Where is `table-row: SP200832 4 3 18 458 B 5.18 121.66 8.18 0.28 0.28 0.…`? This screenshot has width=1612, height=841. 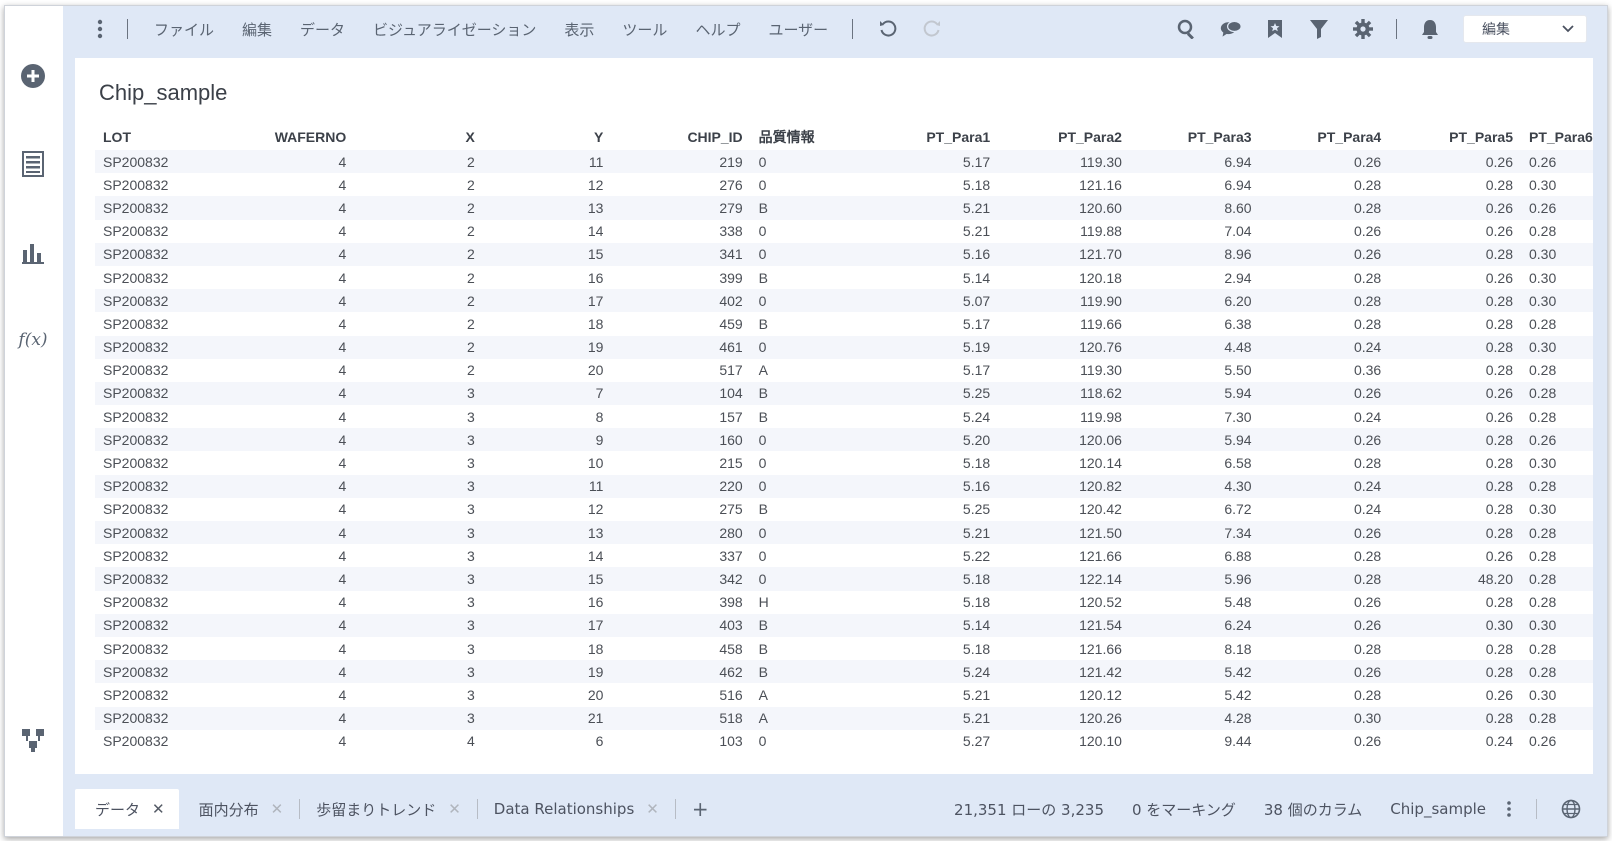
table-row: SP200832 4 3 18 458 B 5.18 121.66 8.18 0.28 0.28 0.… is located at coordinates (844, 648).